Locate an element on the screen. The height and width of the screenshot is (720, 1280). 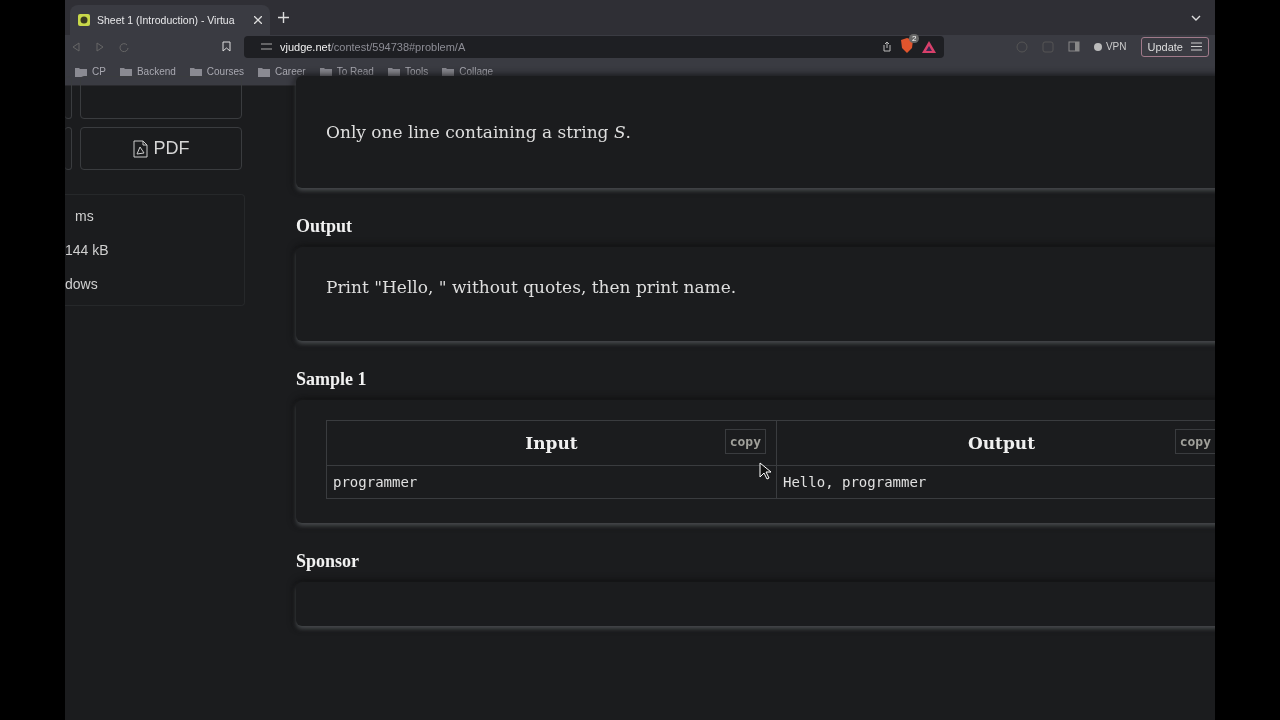
triangle-icon is located at coordinates (928, 46).